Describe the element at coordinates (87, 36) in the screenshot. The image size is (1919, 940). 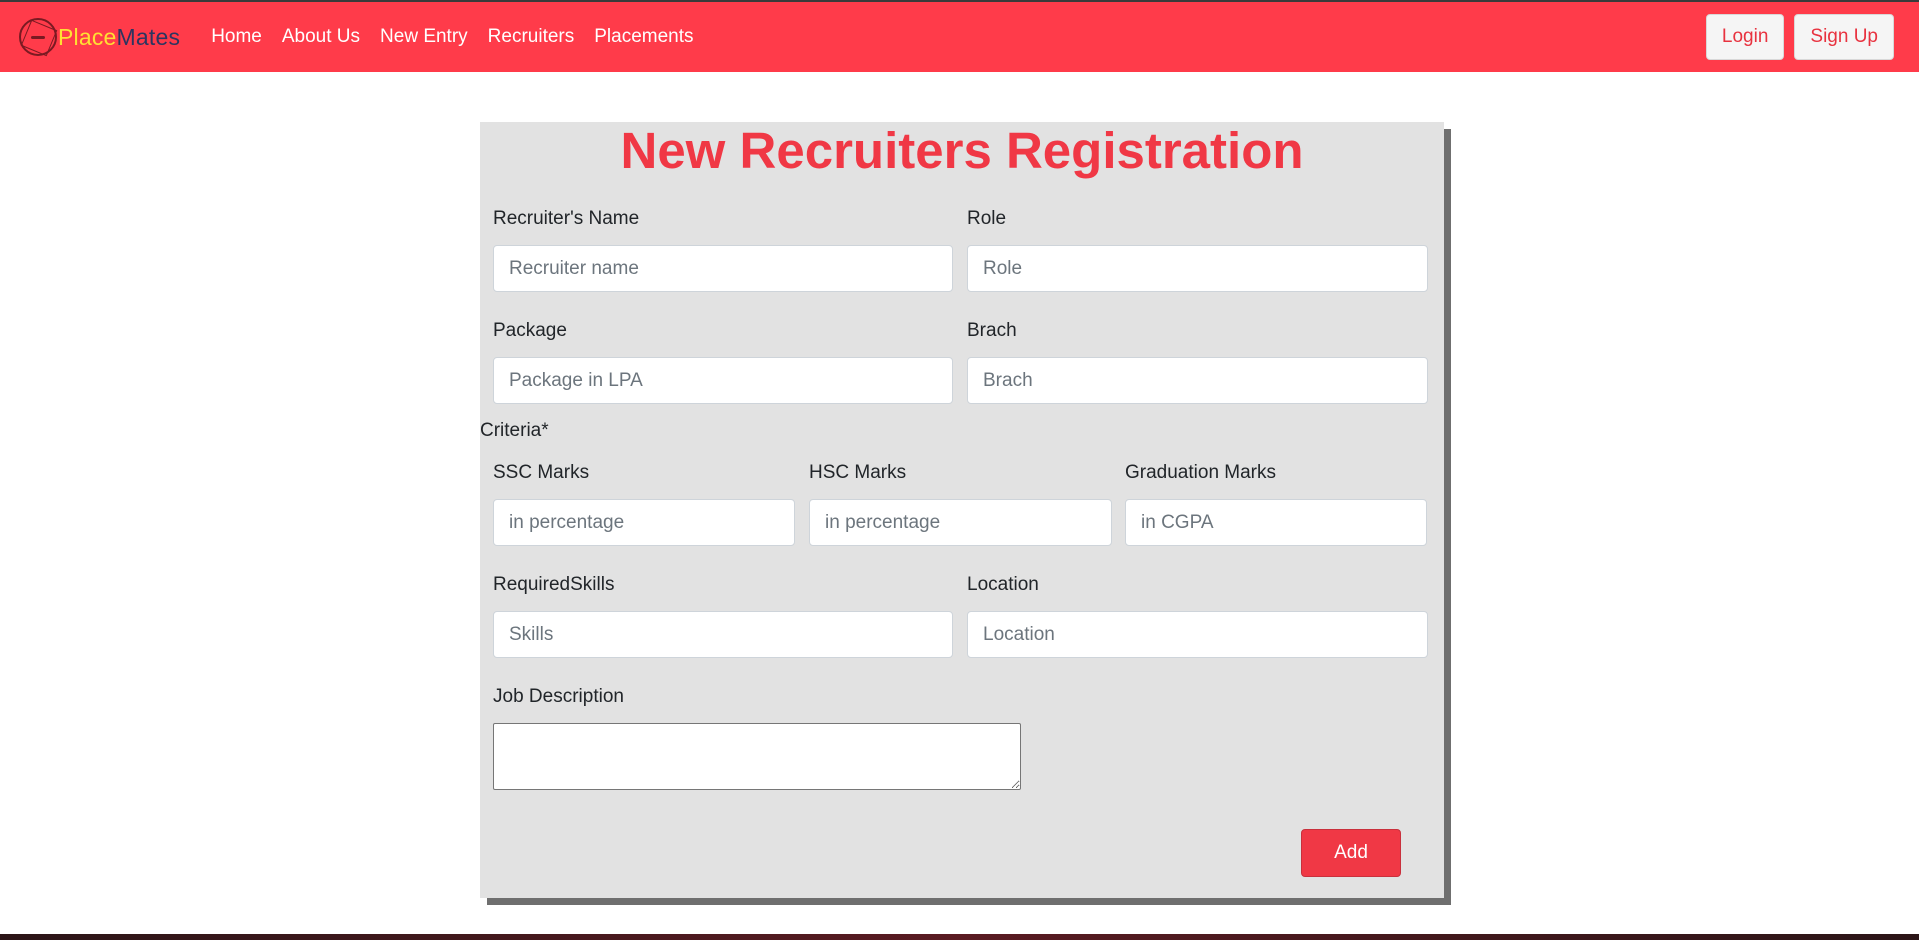
I see `brand-name-part1: Place` at that location.